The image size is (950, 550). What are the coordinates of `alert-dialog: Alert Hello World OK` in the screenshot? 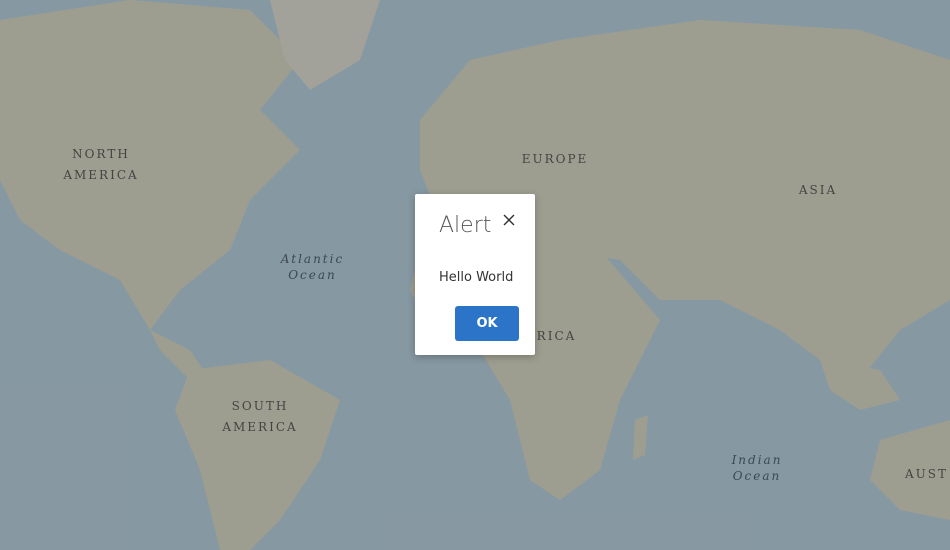 It's located at (475, 274).